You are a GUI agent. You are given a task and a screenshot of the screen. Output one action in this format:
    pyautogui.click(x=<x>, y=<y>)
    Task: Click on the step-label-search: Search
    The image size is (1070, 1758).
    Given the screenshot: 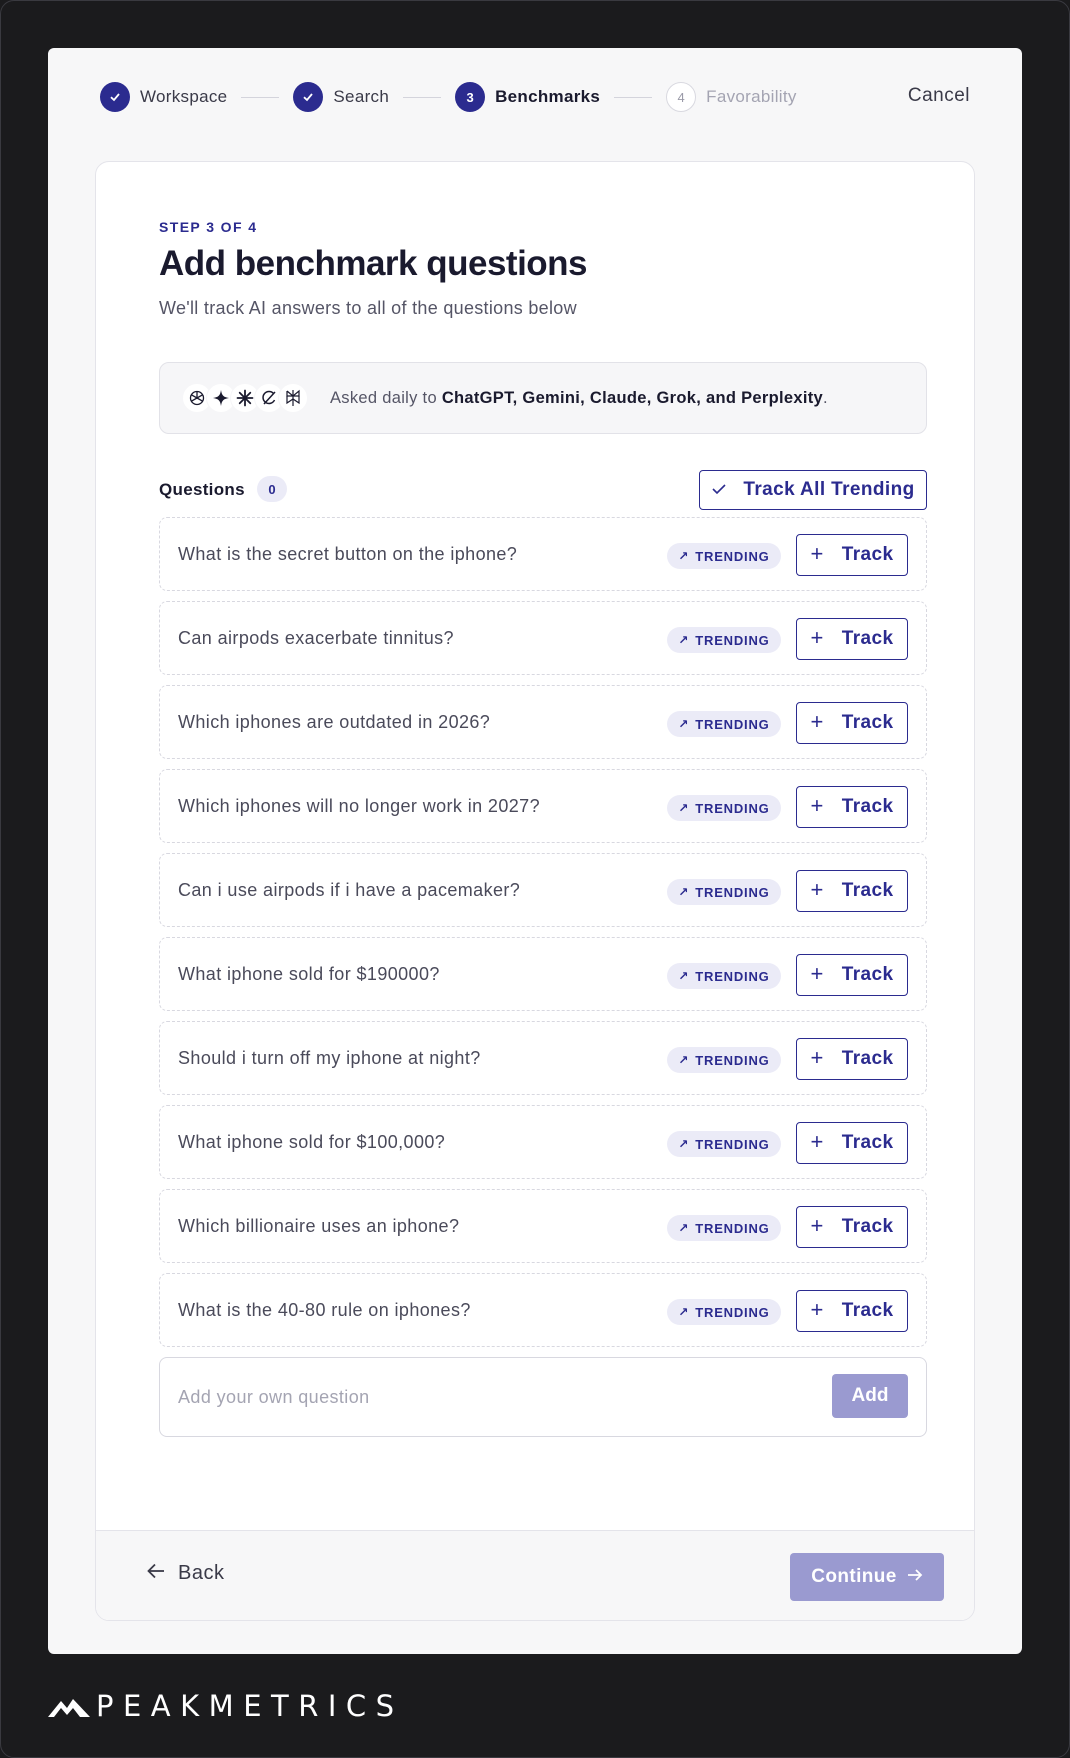 What is the action you would take?
    pyautogui.click(x=361, y=96)
    